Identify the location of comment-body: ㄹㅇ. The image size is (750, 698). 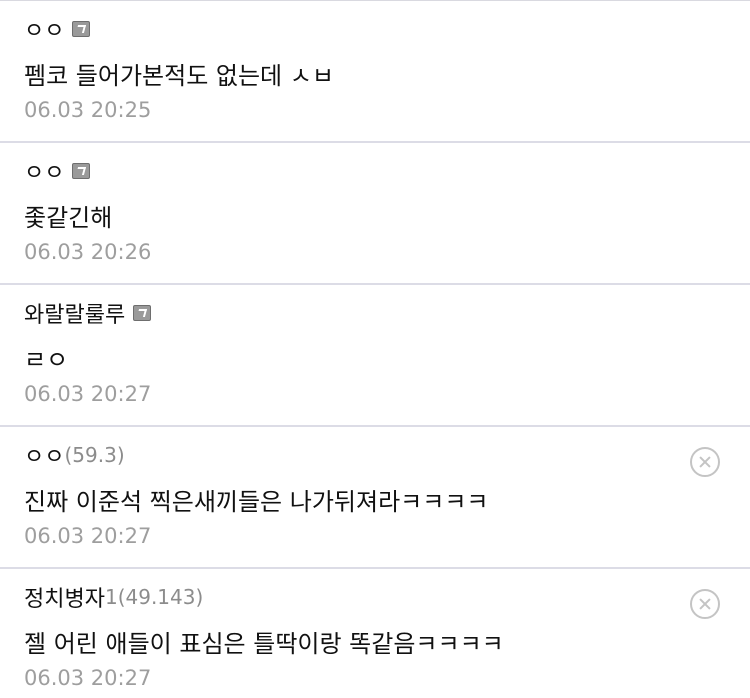
(46, 359).